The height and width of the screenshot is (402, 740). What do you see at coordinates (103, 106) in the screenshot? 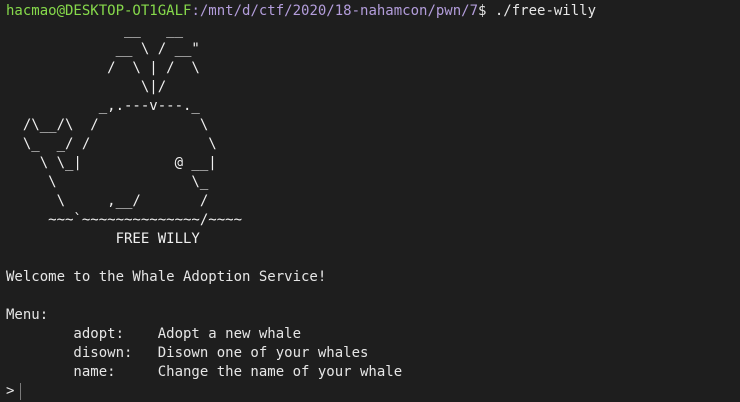
I see `art-line: _,.---v---._` at bounding box center [103, 106].